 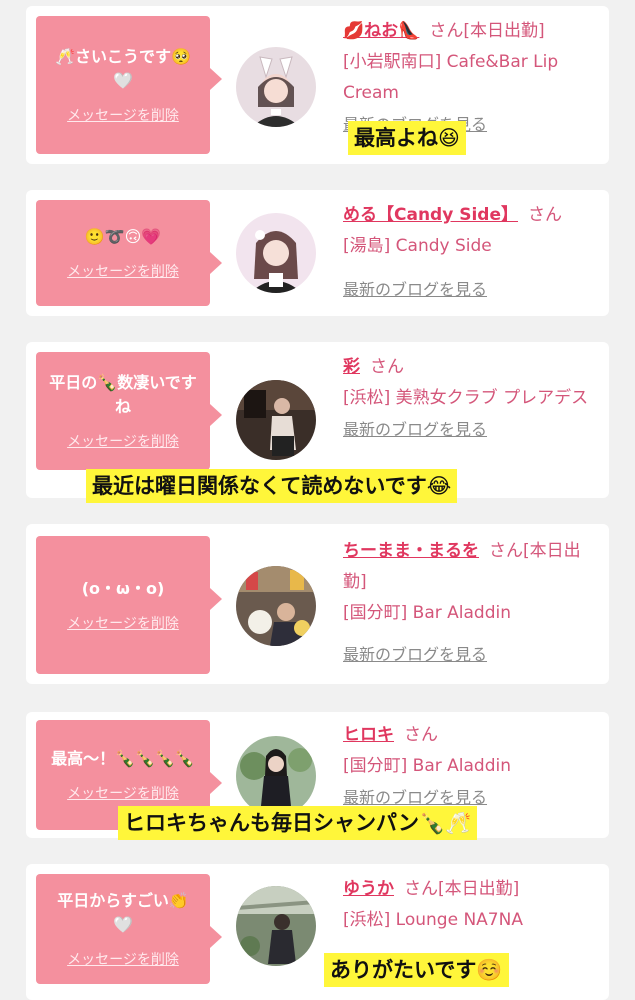 What do you see at coordinates (123, 68) in the screenshot?
I see `message-text: 🥂さいこうです🥺🤍` at bounding box center [123, 68].